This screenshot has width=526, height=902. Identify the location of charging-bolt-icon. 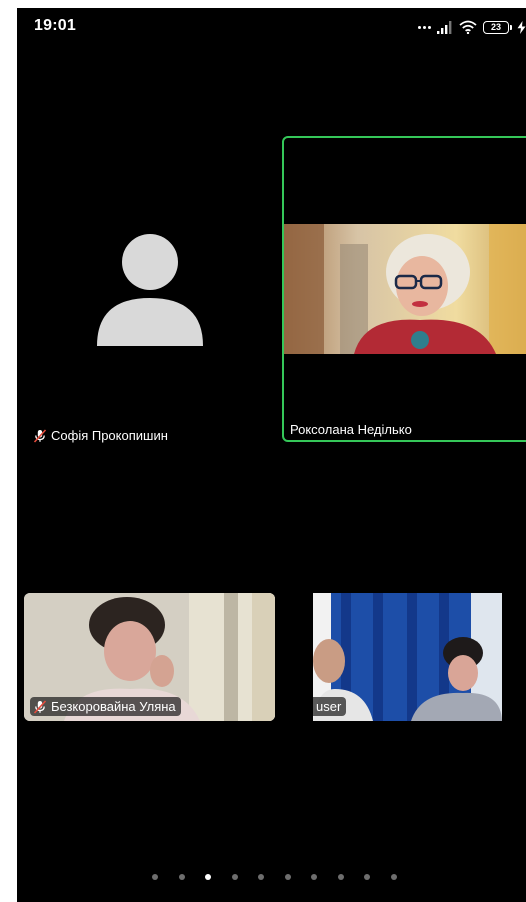
(521, 27).